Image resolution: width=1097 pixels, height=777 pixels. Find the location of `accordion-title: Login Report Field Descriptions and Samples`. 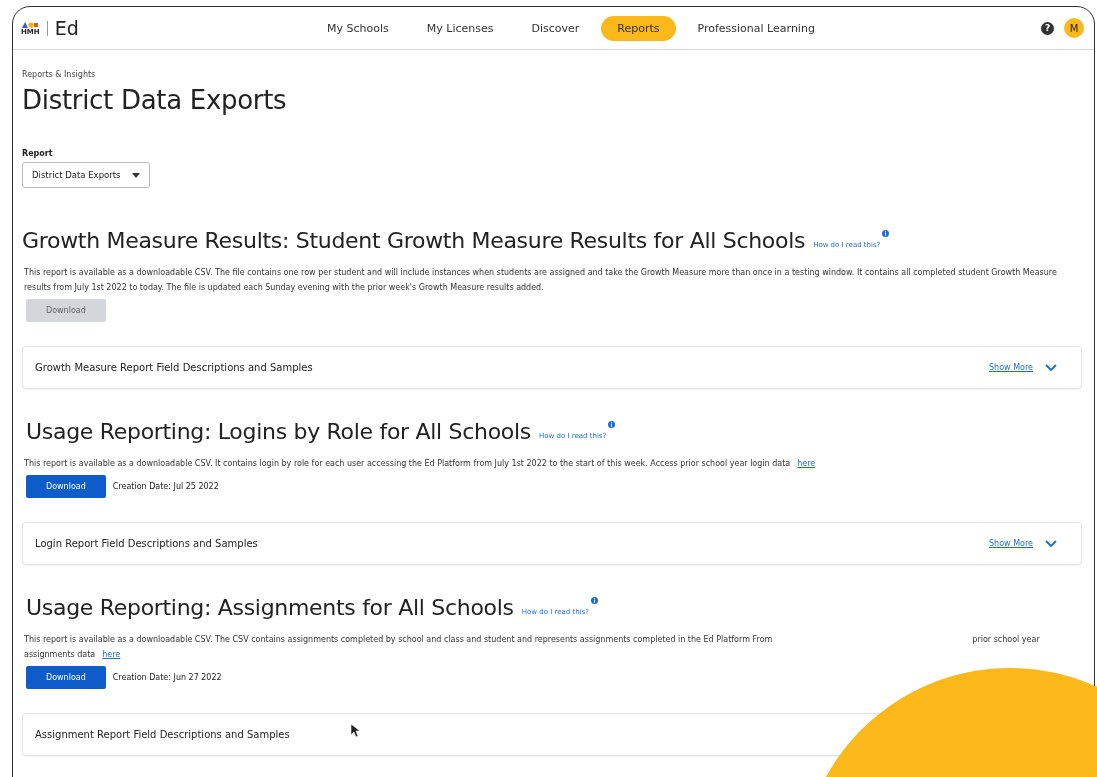

accordion-title: Login Report Field Descriptions and Samples is located at coordinates (146, 543).